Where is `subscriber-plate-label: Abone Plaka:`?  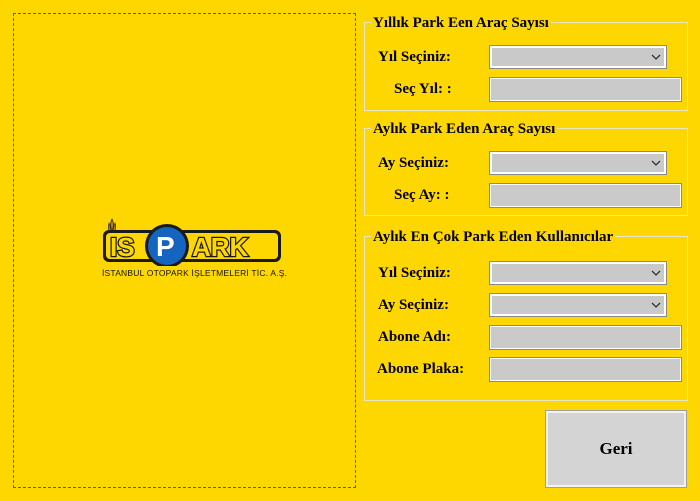 subscriber-plate-label: Abone Plaka: is located at coordinates (421, 369).